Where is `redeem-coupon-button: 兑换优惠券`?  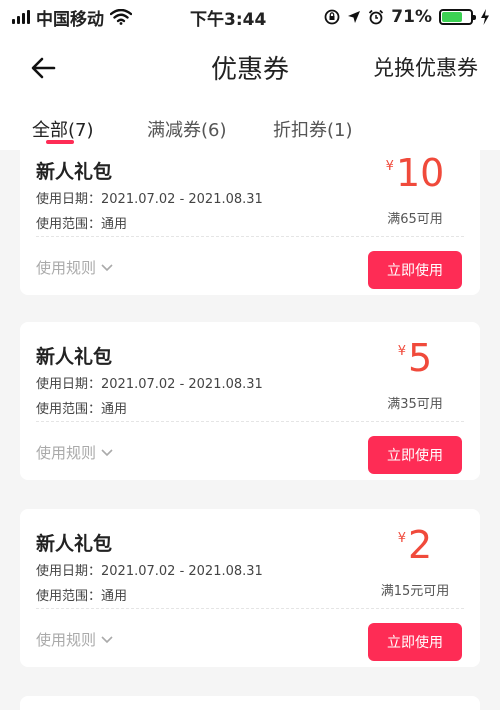 redeem-coupon-button: 兑换优惠券 is located at coordinates (425, 67).